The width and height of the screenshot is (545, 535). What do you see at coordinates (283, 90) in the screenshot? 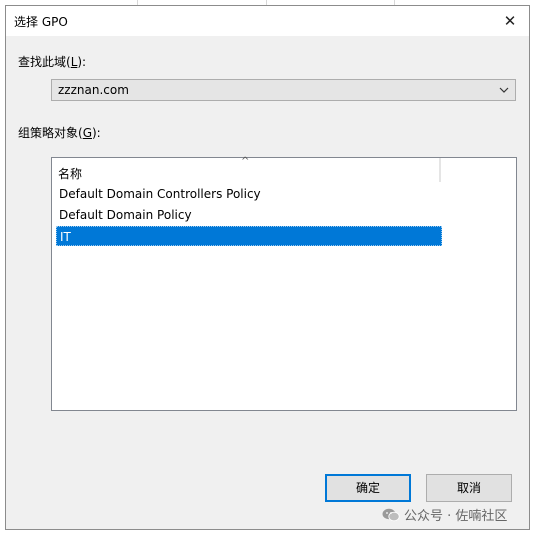
I see `domain-select: zzznan.com` at bounding box center [283, 90].